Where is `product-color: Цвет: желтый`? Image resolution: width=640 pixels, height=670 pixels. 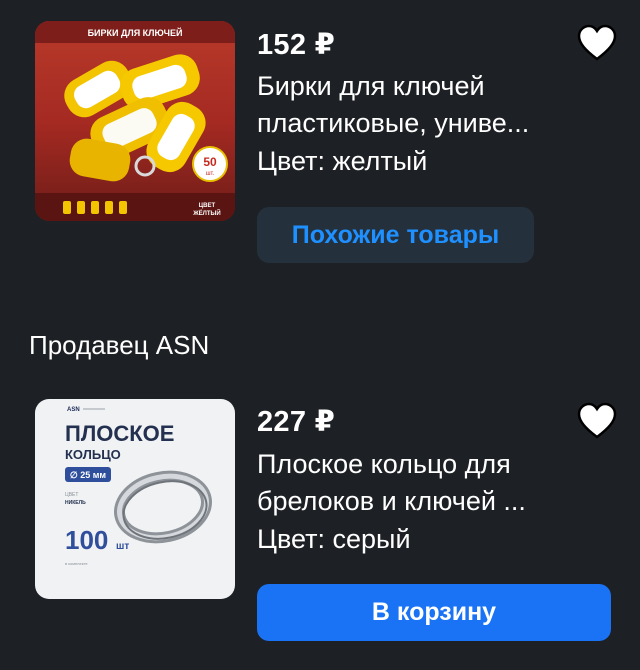
product-color: Цвет: желтый is located at coordinates (342, 161).